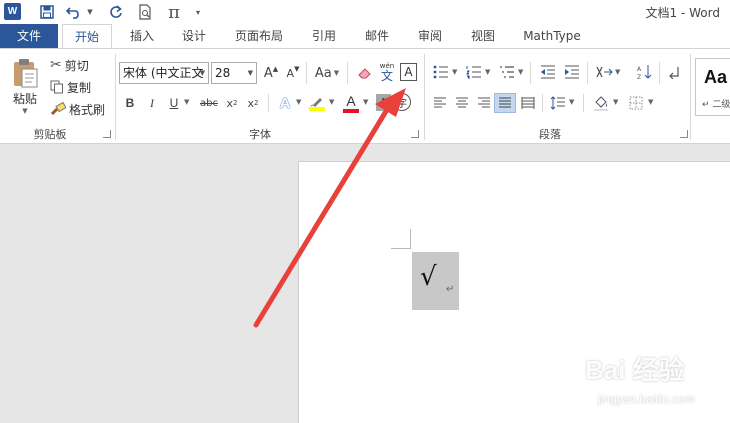  Describe the element at coordinates (329, 208) in the screenshot. I see `annotation-arrow` at that location.